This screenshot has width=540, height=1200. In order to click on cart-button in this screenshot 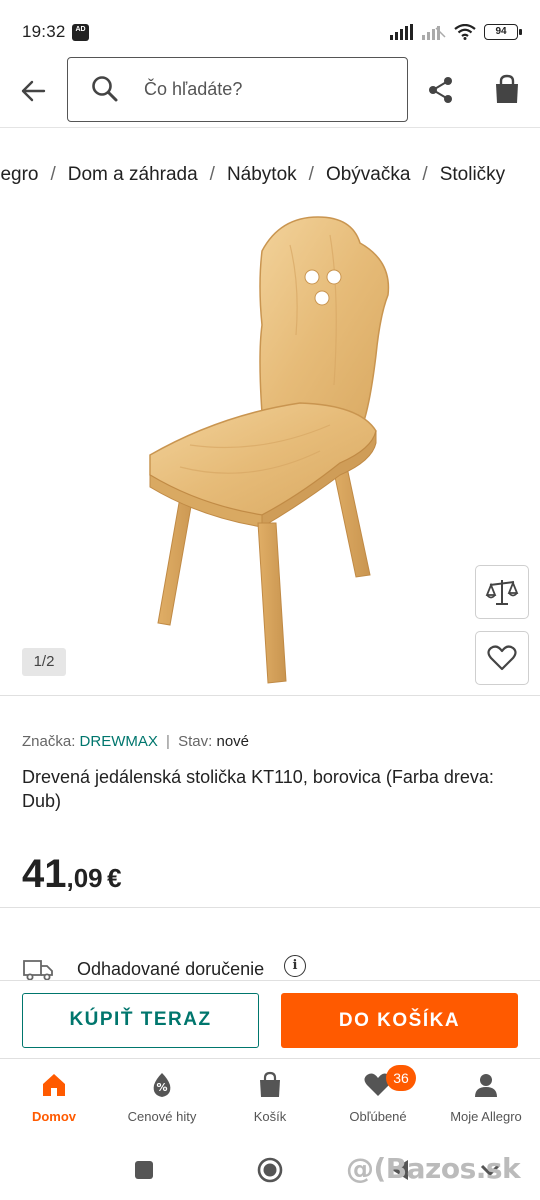, I will do `click(507, 90)`.